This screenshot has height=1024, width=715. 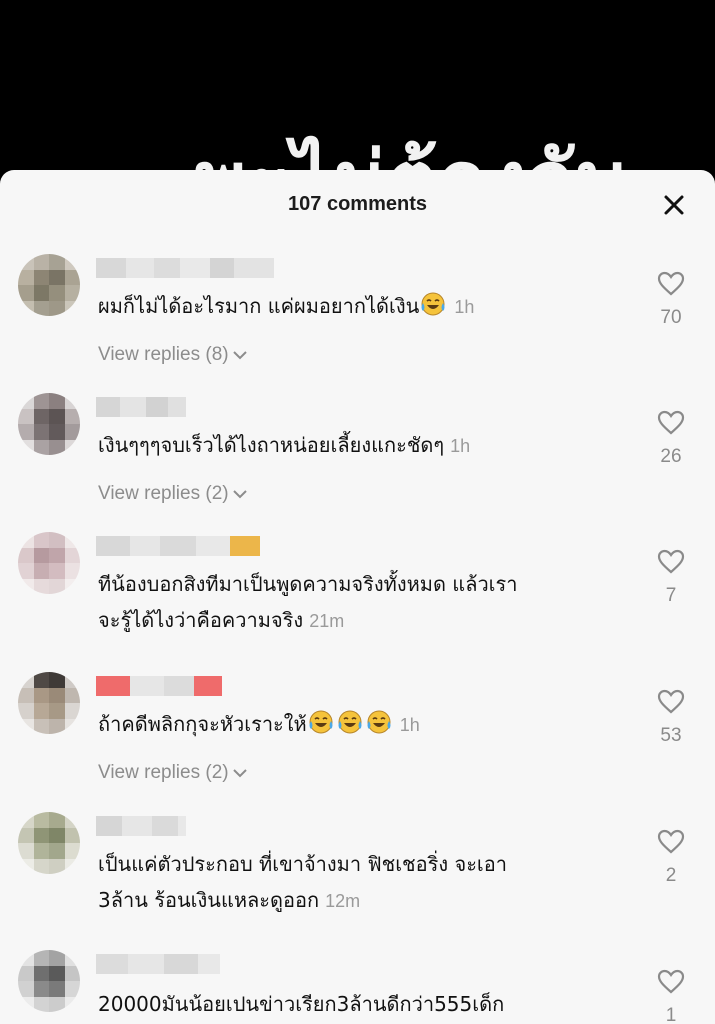 I want to click on comment-text: เงินๆๆๆจบเร็วได้ไงถาหน่อยเลี้ยงแกะชัดๆ 1h, so click(x=368, y=445).